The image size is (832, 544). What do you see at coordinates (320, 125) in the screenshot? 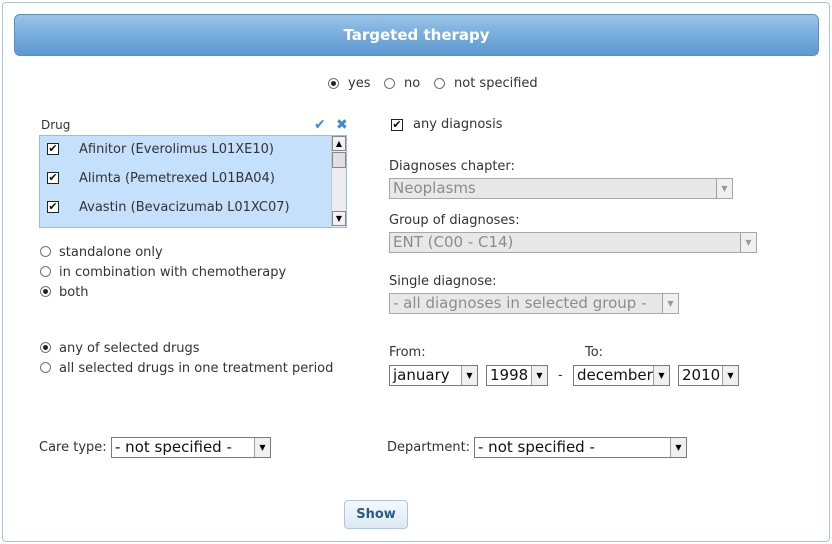
I see `check-icon: ✔` at bounding box center [320, 125].